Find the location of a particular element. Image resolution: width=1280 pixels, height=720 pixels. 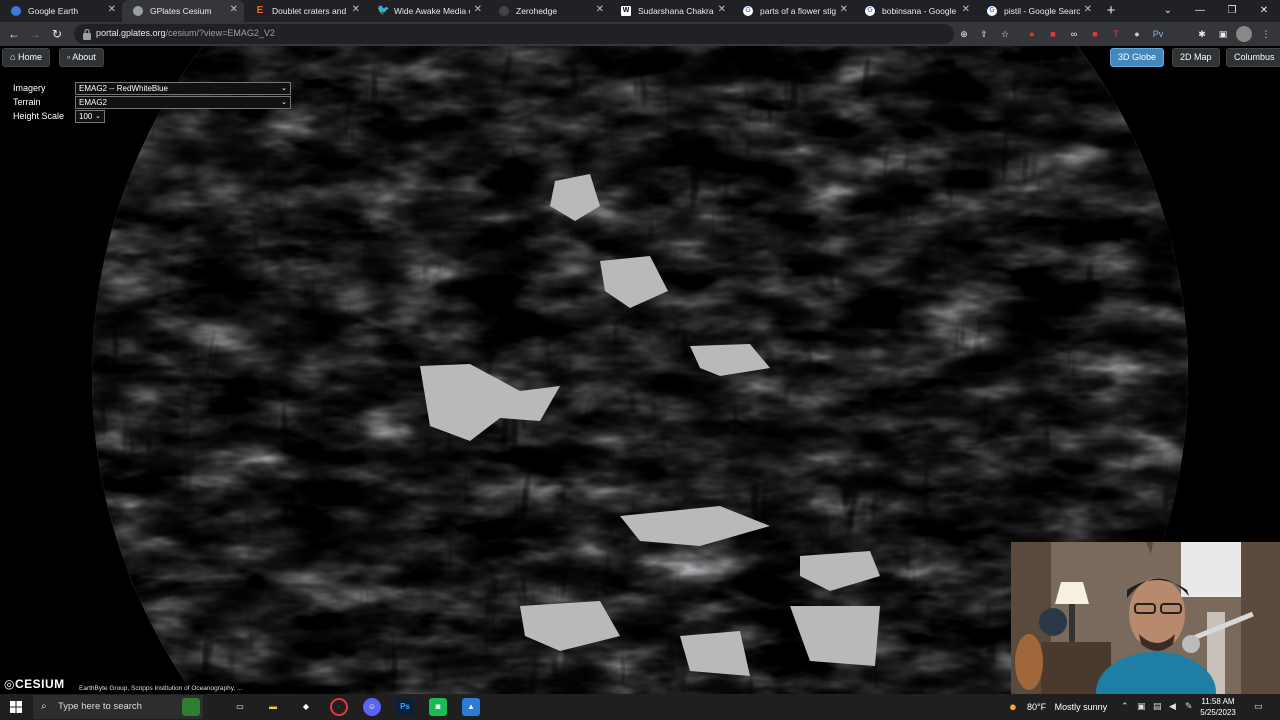

close-window-icon: ✕ is located at coordinates (1264, 11).